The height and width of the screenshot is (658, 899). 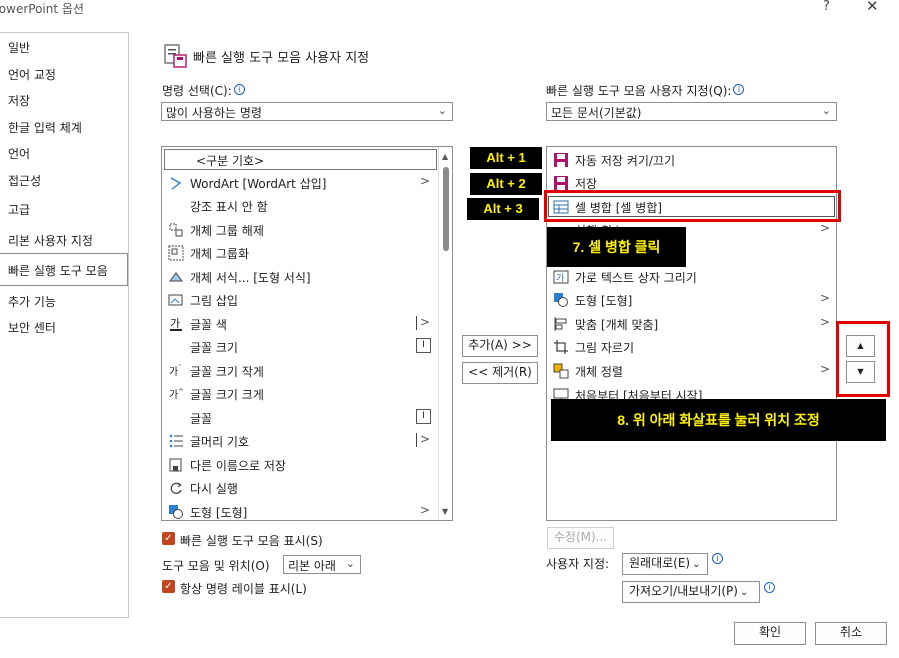 What do you see at coordinates (691, 370) in the screenshot?
I see `list-item: 개체 정렬 >` at bounding box center [691, 370].